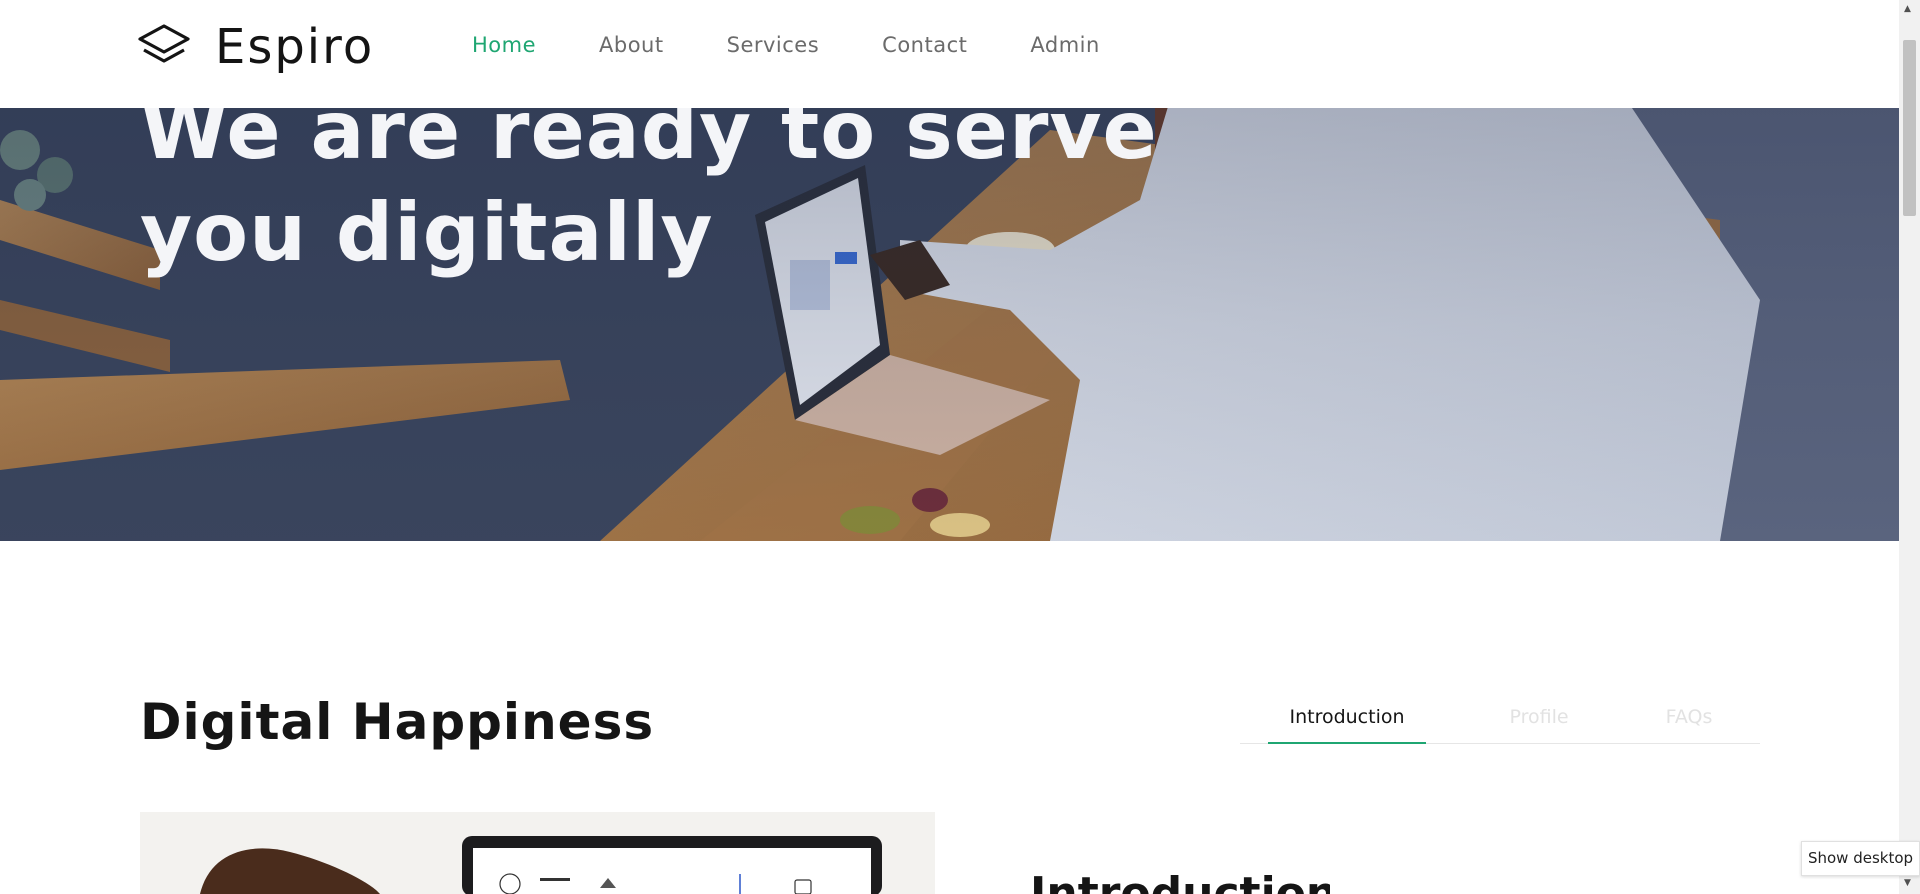  I want to click on show-desktop-tooltip: Show desktop, so click(1860, 858).